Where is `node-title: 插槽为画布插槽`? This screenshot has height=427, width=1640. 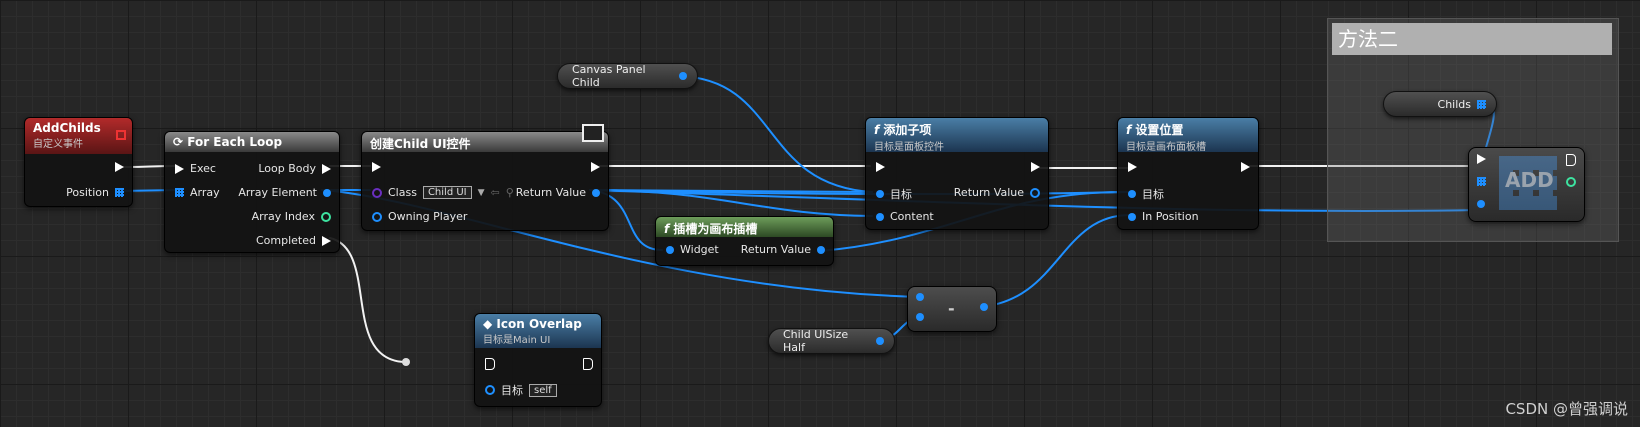 node-title: 插槽为画布插槽 is located at coordinates (715, 229).